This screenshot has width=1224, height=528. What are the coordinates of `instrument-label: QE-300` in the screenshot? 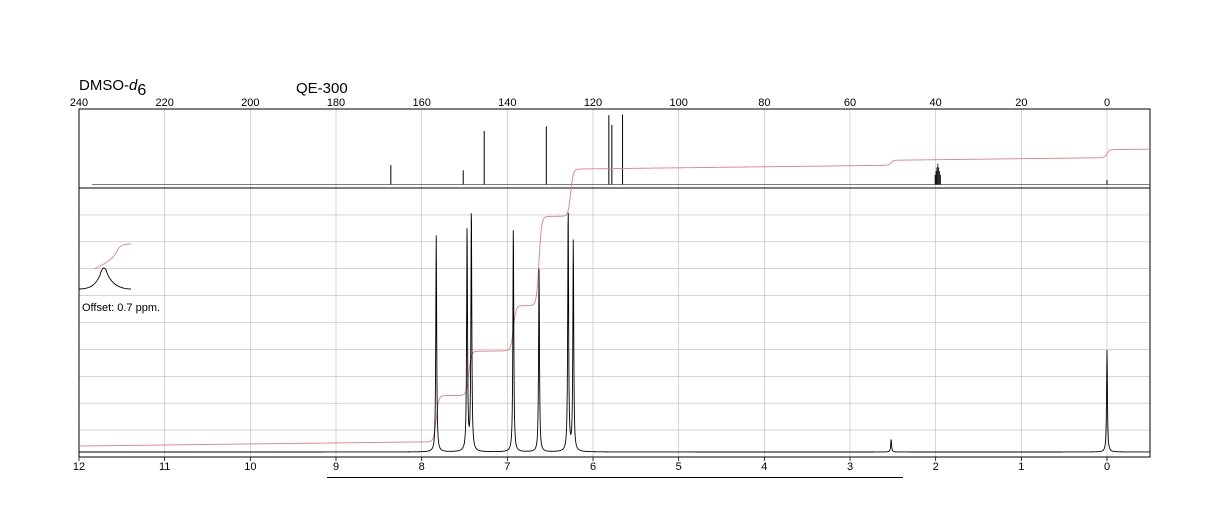 It's located at (322, 88).